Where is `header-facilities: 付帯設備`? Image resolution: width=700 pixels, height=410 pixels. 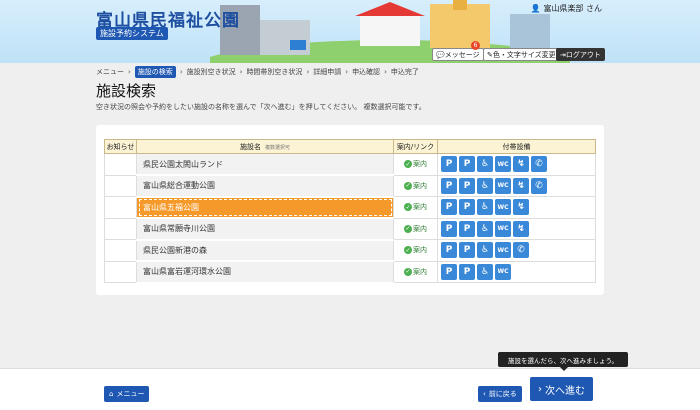 header-facilities: 付帯設備 is located at coordinates (516, 146).